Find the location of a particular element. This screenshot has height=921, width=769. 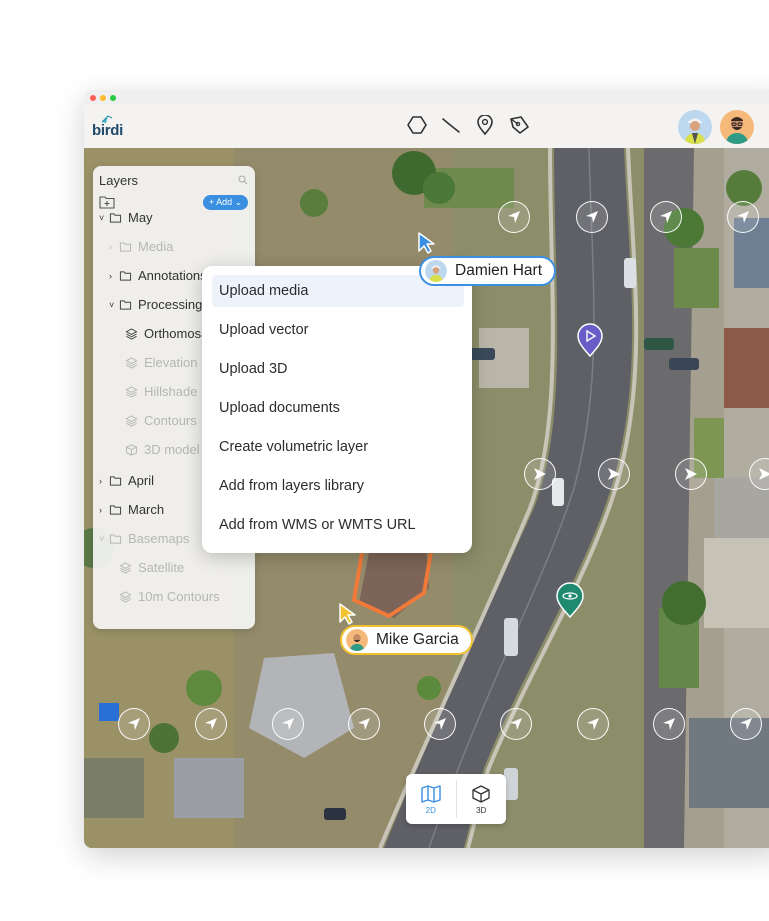

line-icon is located at coordinates (451, 125).